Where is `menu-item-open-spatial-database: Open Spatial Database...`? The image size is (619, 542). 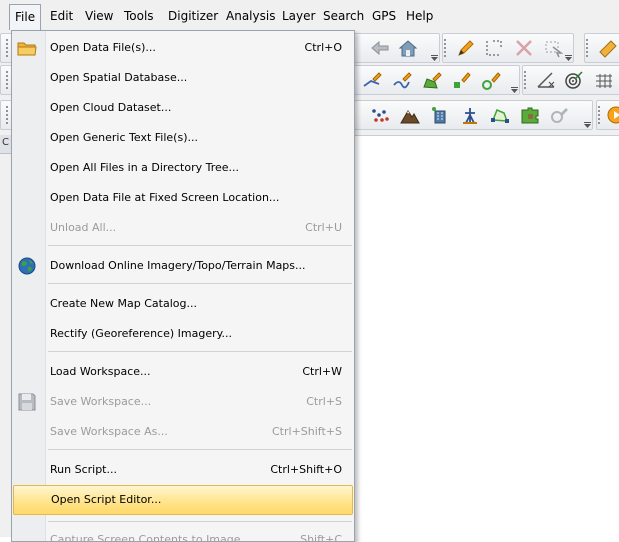
menu-item-open-spatial-database: Open Spatial Database... is located at coordinates (183, 78).